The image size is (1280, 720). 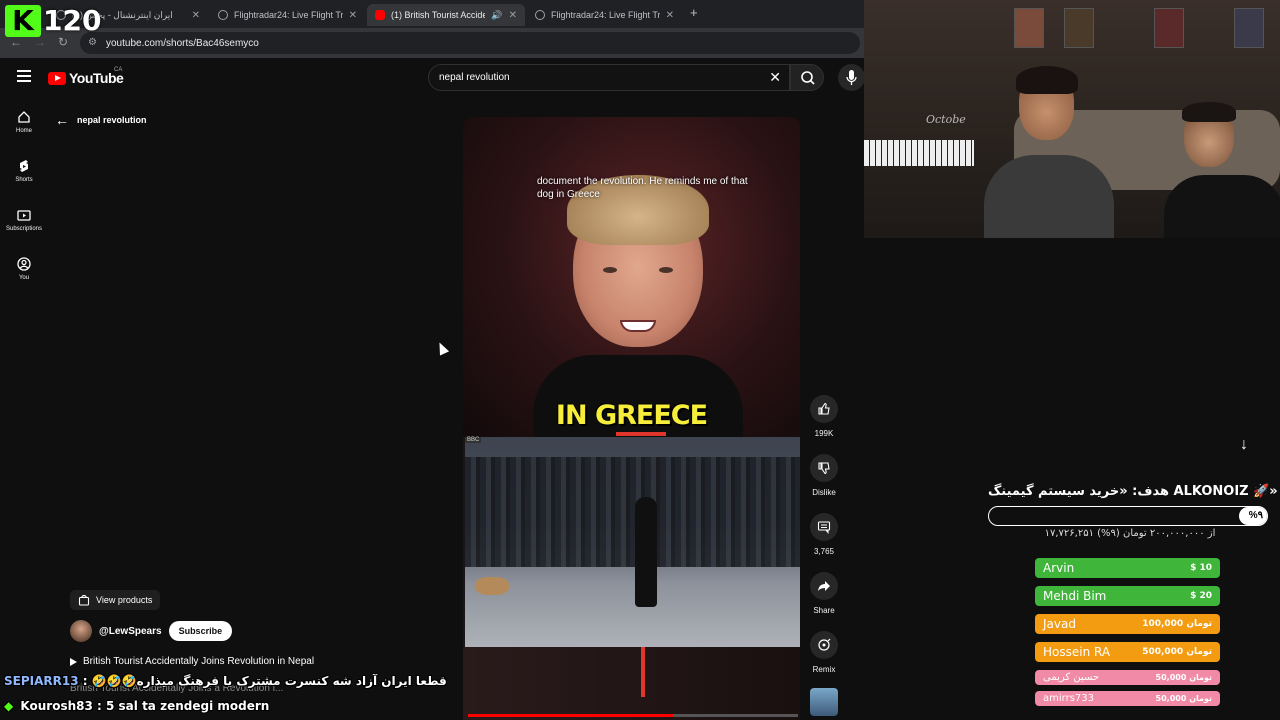 What do you see at coordinates (1072, 119) in the screenshot?
I see `webcam-feed: Octobe` at bounding box center [1072, 119].